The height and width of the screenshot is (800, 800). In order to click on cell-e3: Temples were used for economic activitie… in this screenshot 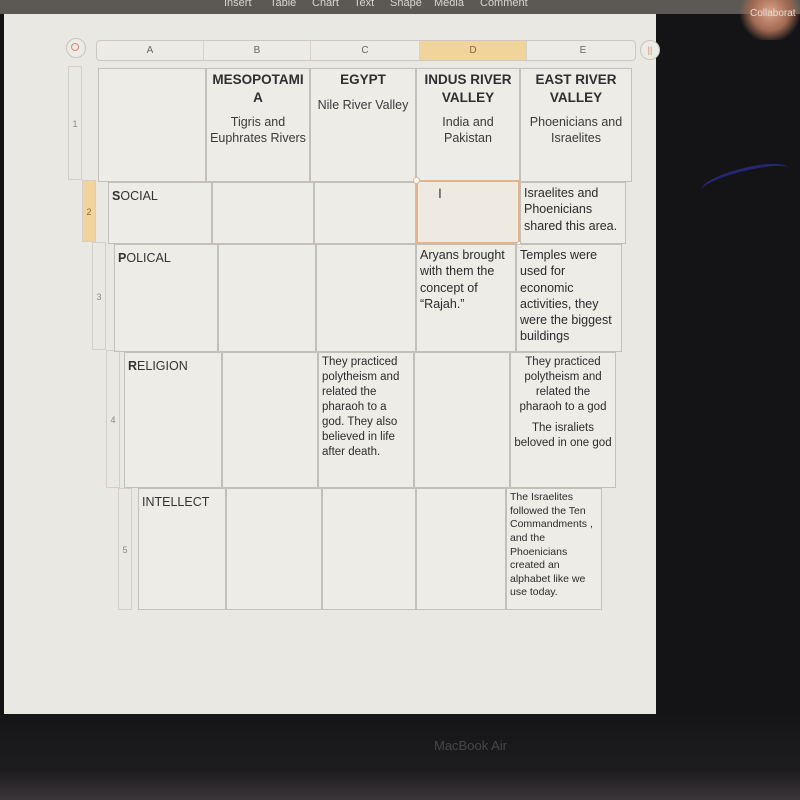, I will do `click(569, 298)`.